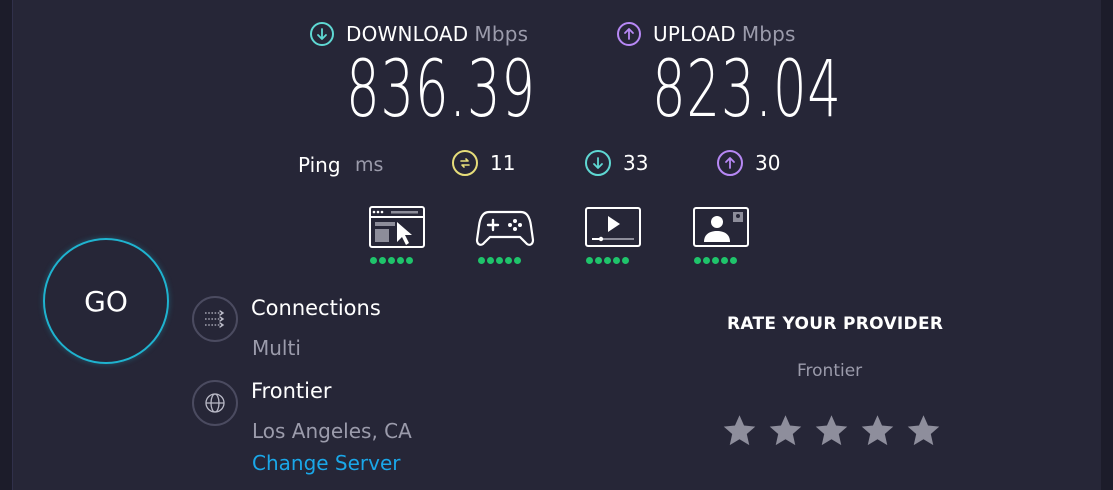 The width and height of the screenshot is (1113, 490). I want to click on web-browsing-rating, so click(391, 260).